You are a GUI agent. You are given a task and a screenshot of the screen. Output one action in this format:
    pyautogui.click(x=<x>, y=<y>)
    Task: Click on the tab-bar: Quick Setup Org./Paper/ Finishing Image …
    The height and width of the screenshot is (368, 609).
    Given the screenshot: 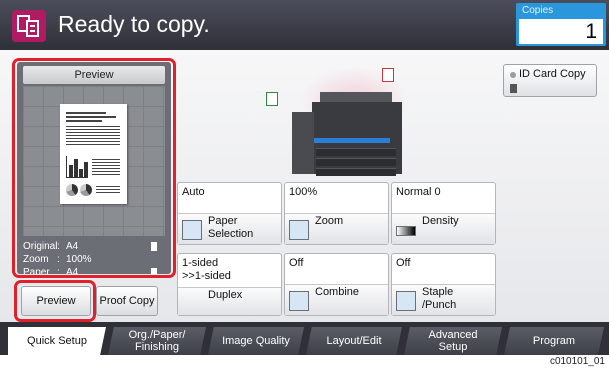 What is the action you would take?
    pyautogui.click(x=304, y=338)
    